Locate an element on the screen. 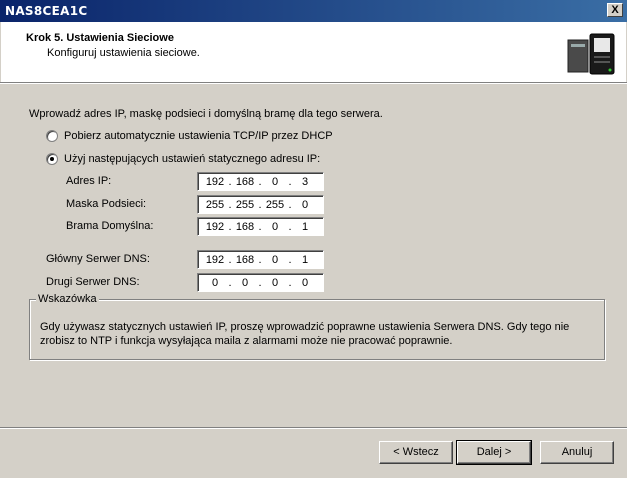 The width and height of the screenshot is (627, 478). gateway-label: Brama Domyślna: is located at coordinates (110, 226).